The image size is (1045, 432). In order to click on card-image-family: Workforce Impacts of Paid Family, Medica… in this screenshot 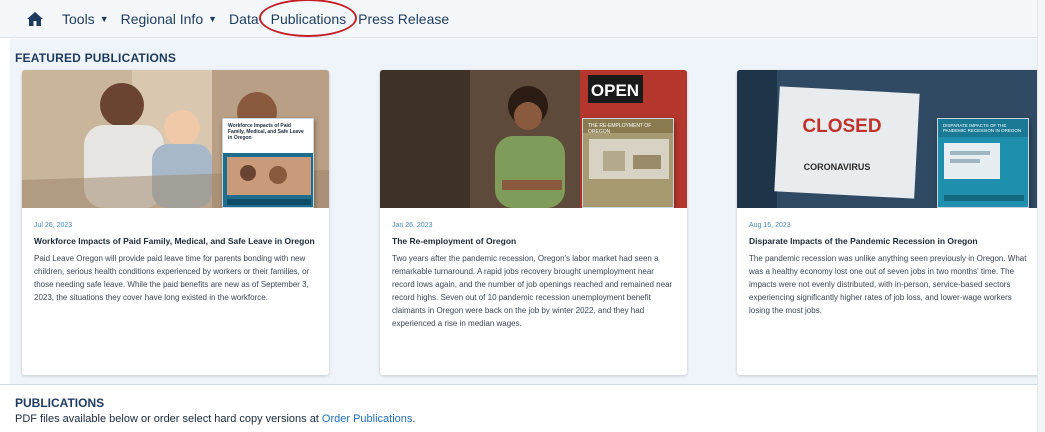, I will do `click(175, 139)`.